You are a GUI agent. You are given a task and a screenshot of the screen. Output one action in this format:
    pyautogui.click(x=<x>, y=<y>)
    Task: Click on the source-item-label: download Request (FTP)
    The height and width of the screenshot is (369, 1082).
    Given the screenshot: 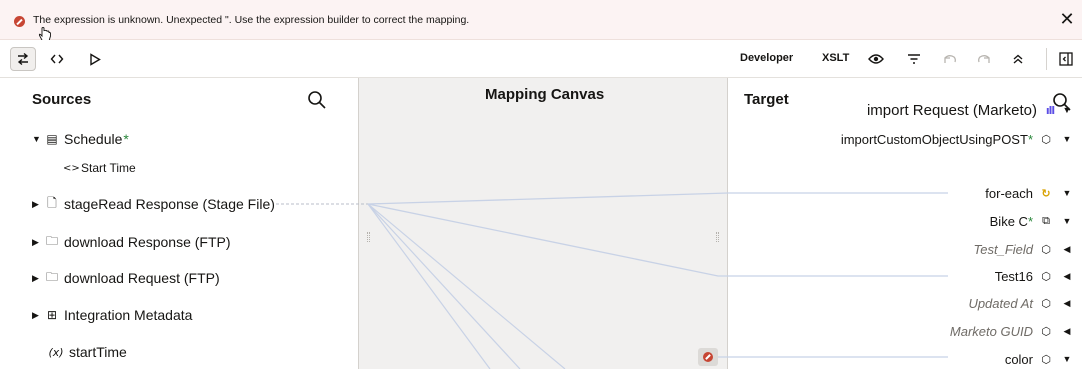 What is the action you would take?
    pyautogui.click(x=142, y=278)
    